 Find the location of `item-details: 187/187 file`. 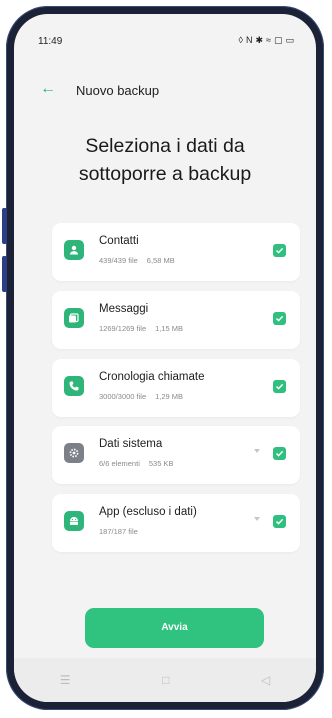

item-details: 187/187 file is located at coordinates (118, 531).